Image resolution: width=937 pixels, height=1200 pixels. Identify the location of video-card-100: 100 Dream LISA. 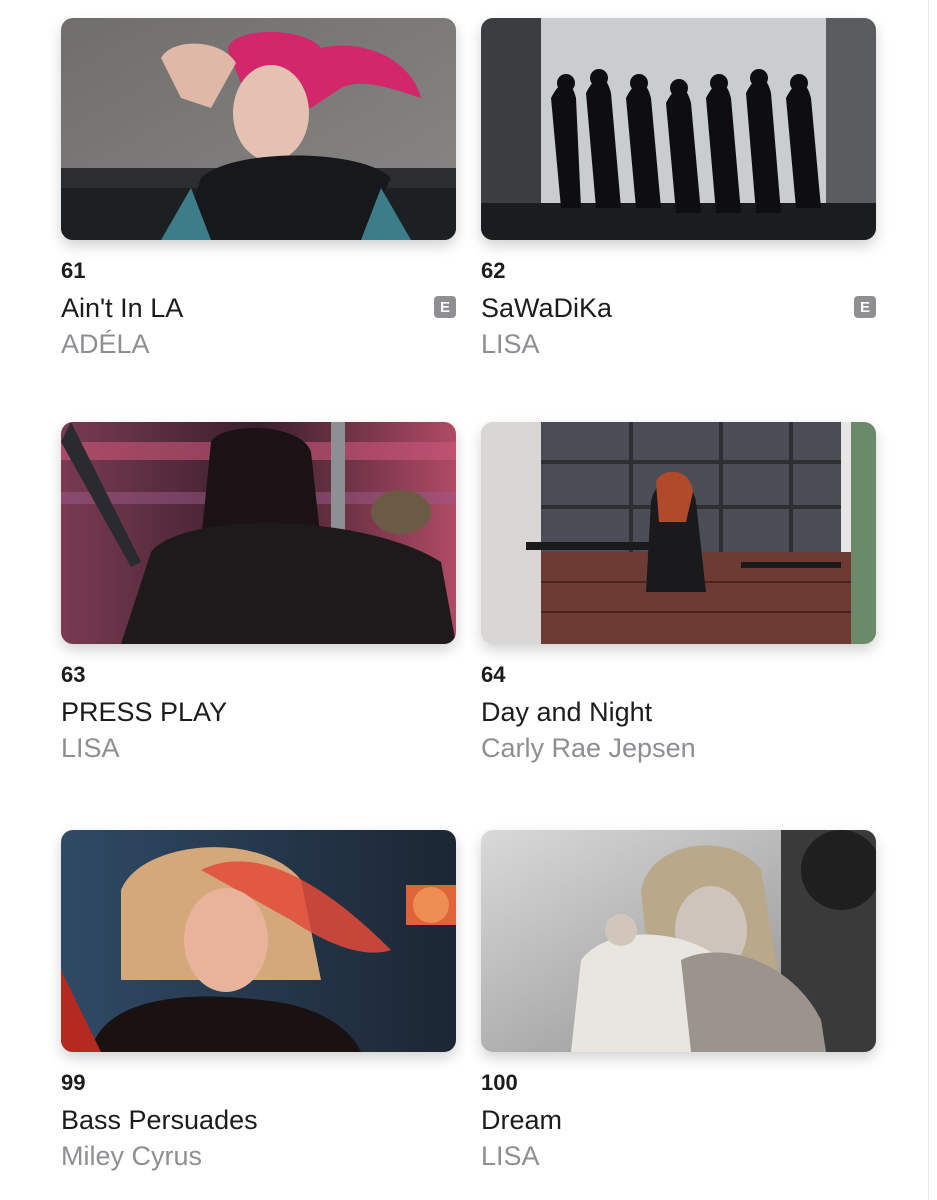
(678, 1001).